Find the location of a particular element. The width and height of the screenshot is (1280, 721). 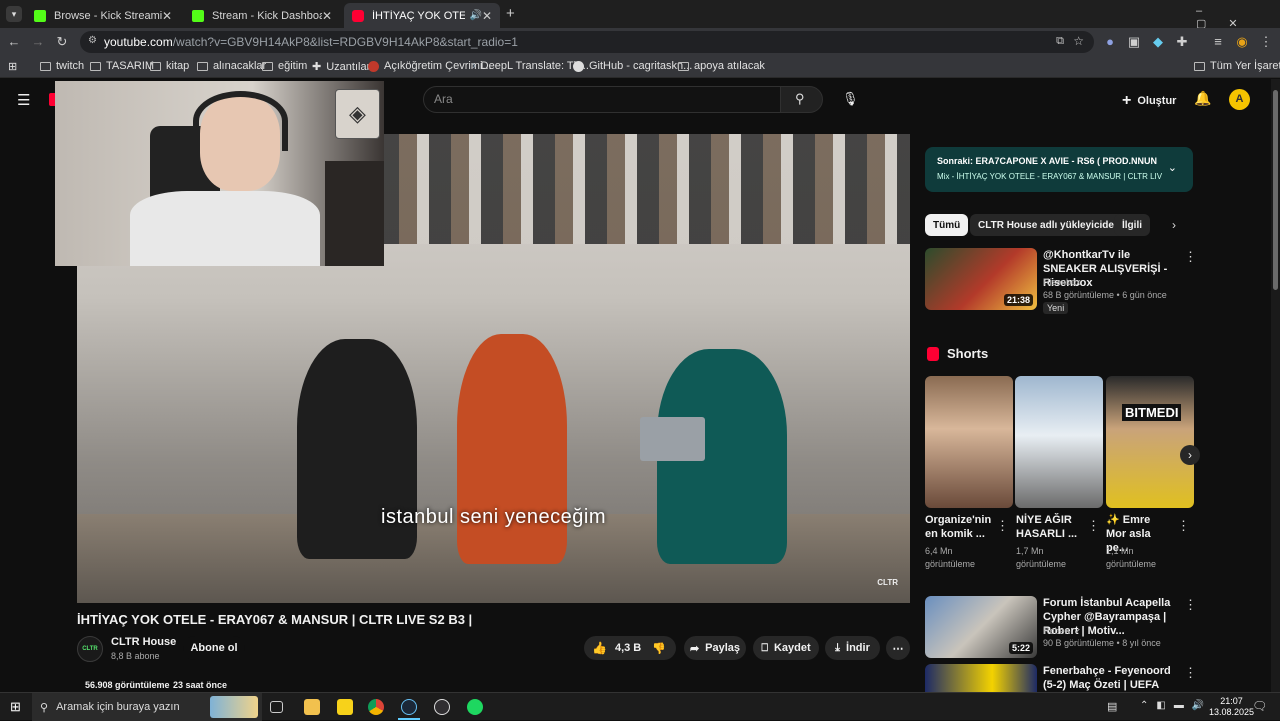

thumbs-down-icon: 👎 is located at coordinates (659, 648).